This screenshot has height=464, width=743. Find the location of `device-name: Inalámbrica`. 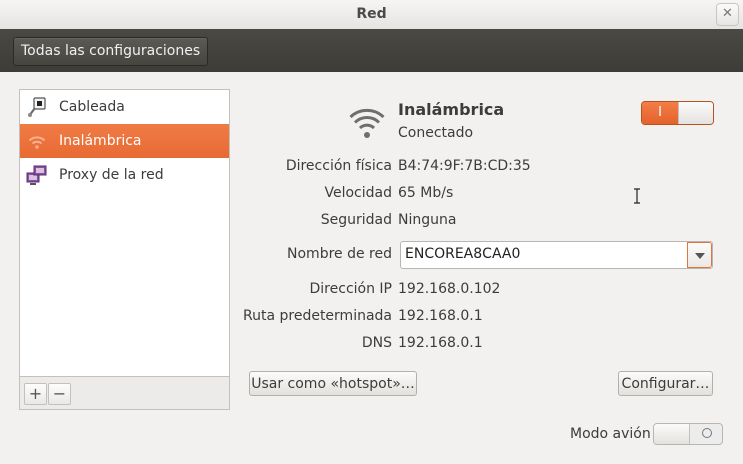

device-name: Inalámbrica is located at coordinates (451, 109).